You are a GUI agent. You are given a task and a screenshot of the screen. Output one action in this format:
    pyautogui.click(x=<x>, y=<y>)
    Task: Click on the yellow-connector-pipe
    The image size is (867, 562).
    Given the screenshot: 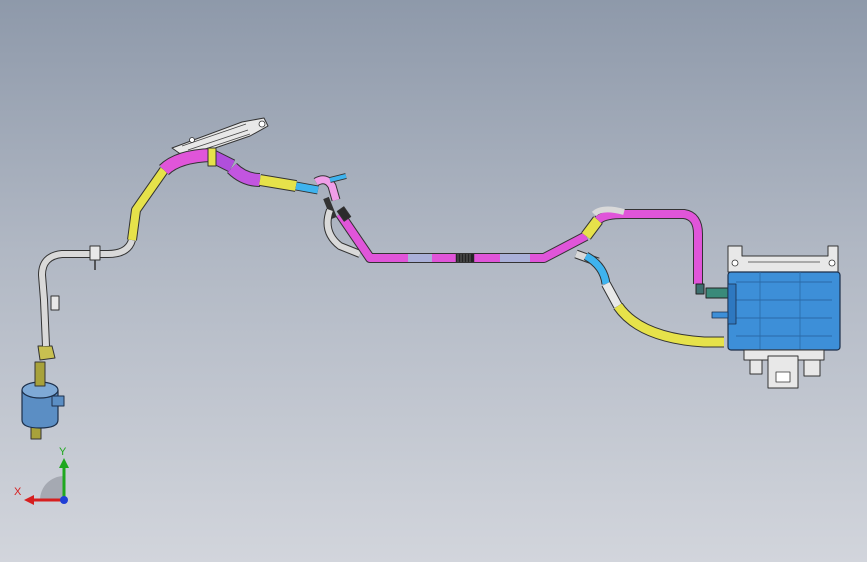 What is the action you would take?
    pyautogui.click(x=289, y=184)
    